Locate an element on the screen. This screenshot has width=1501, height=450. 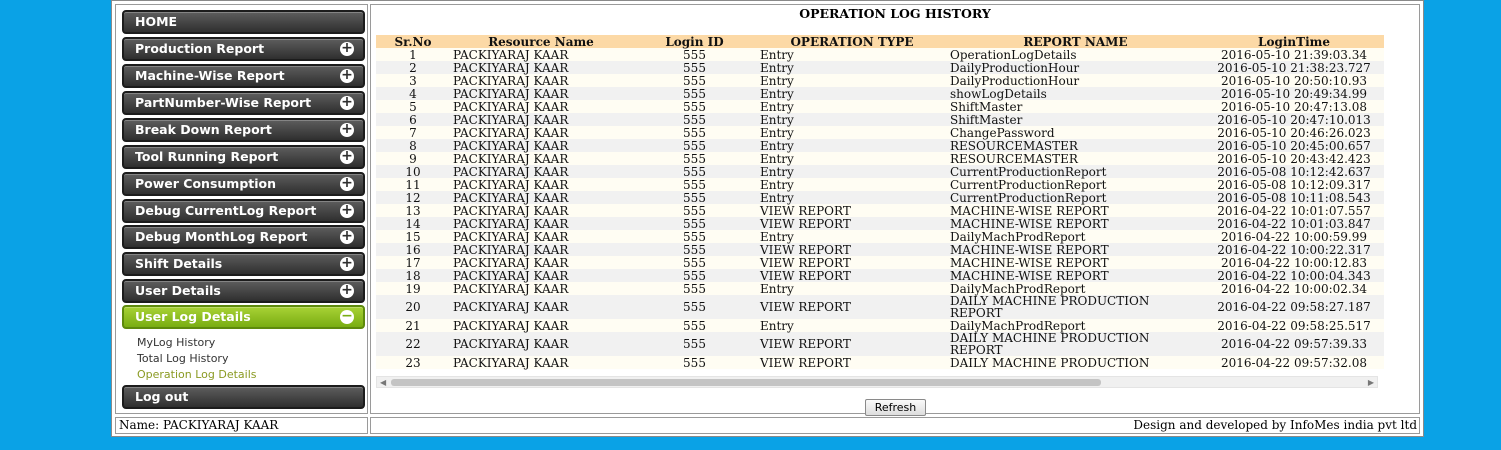
sidebar-item-user-log-details: User Log Details − is located at coordinates (243, 317).